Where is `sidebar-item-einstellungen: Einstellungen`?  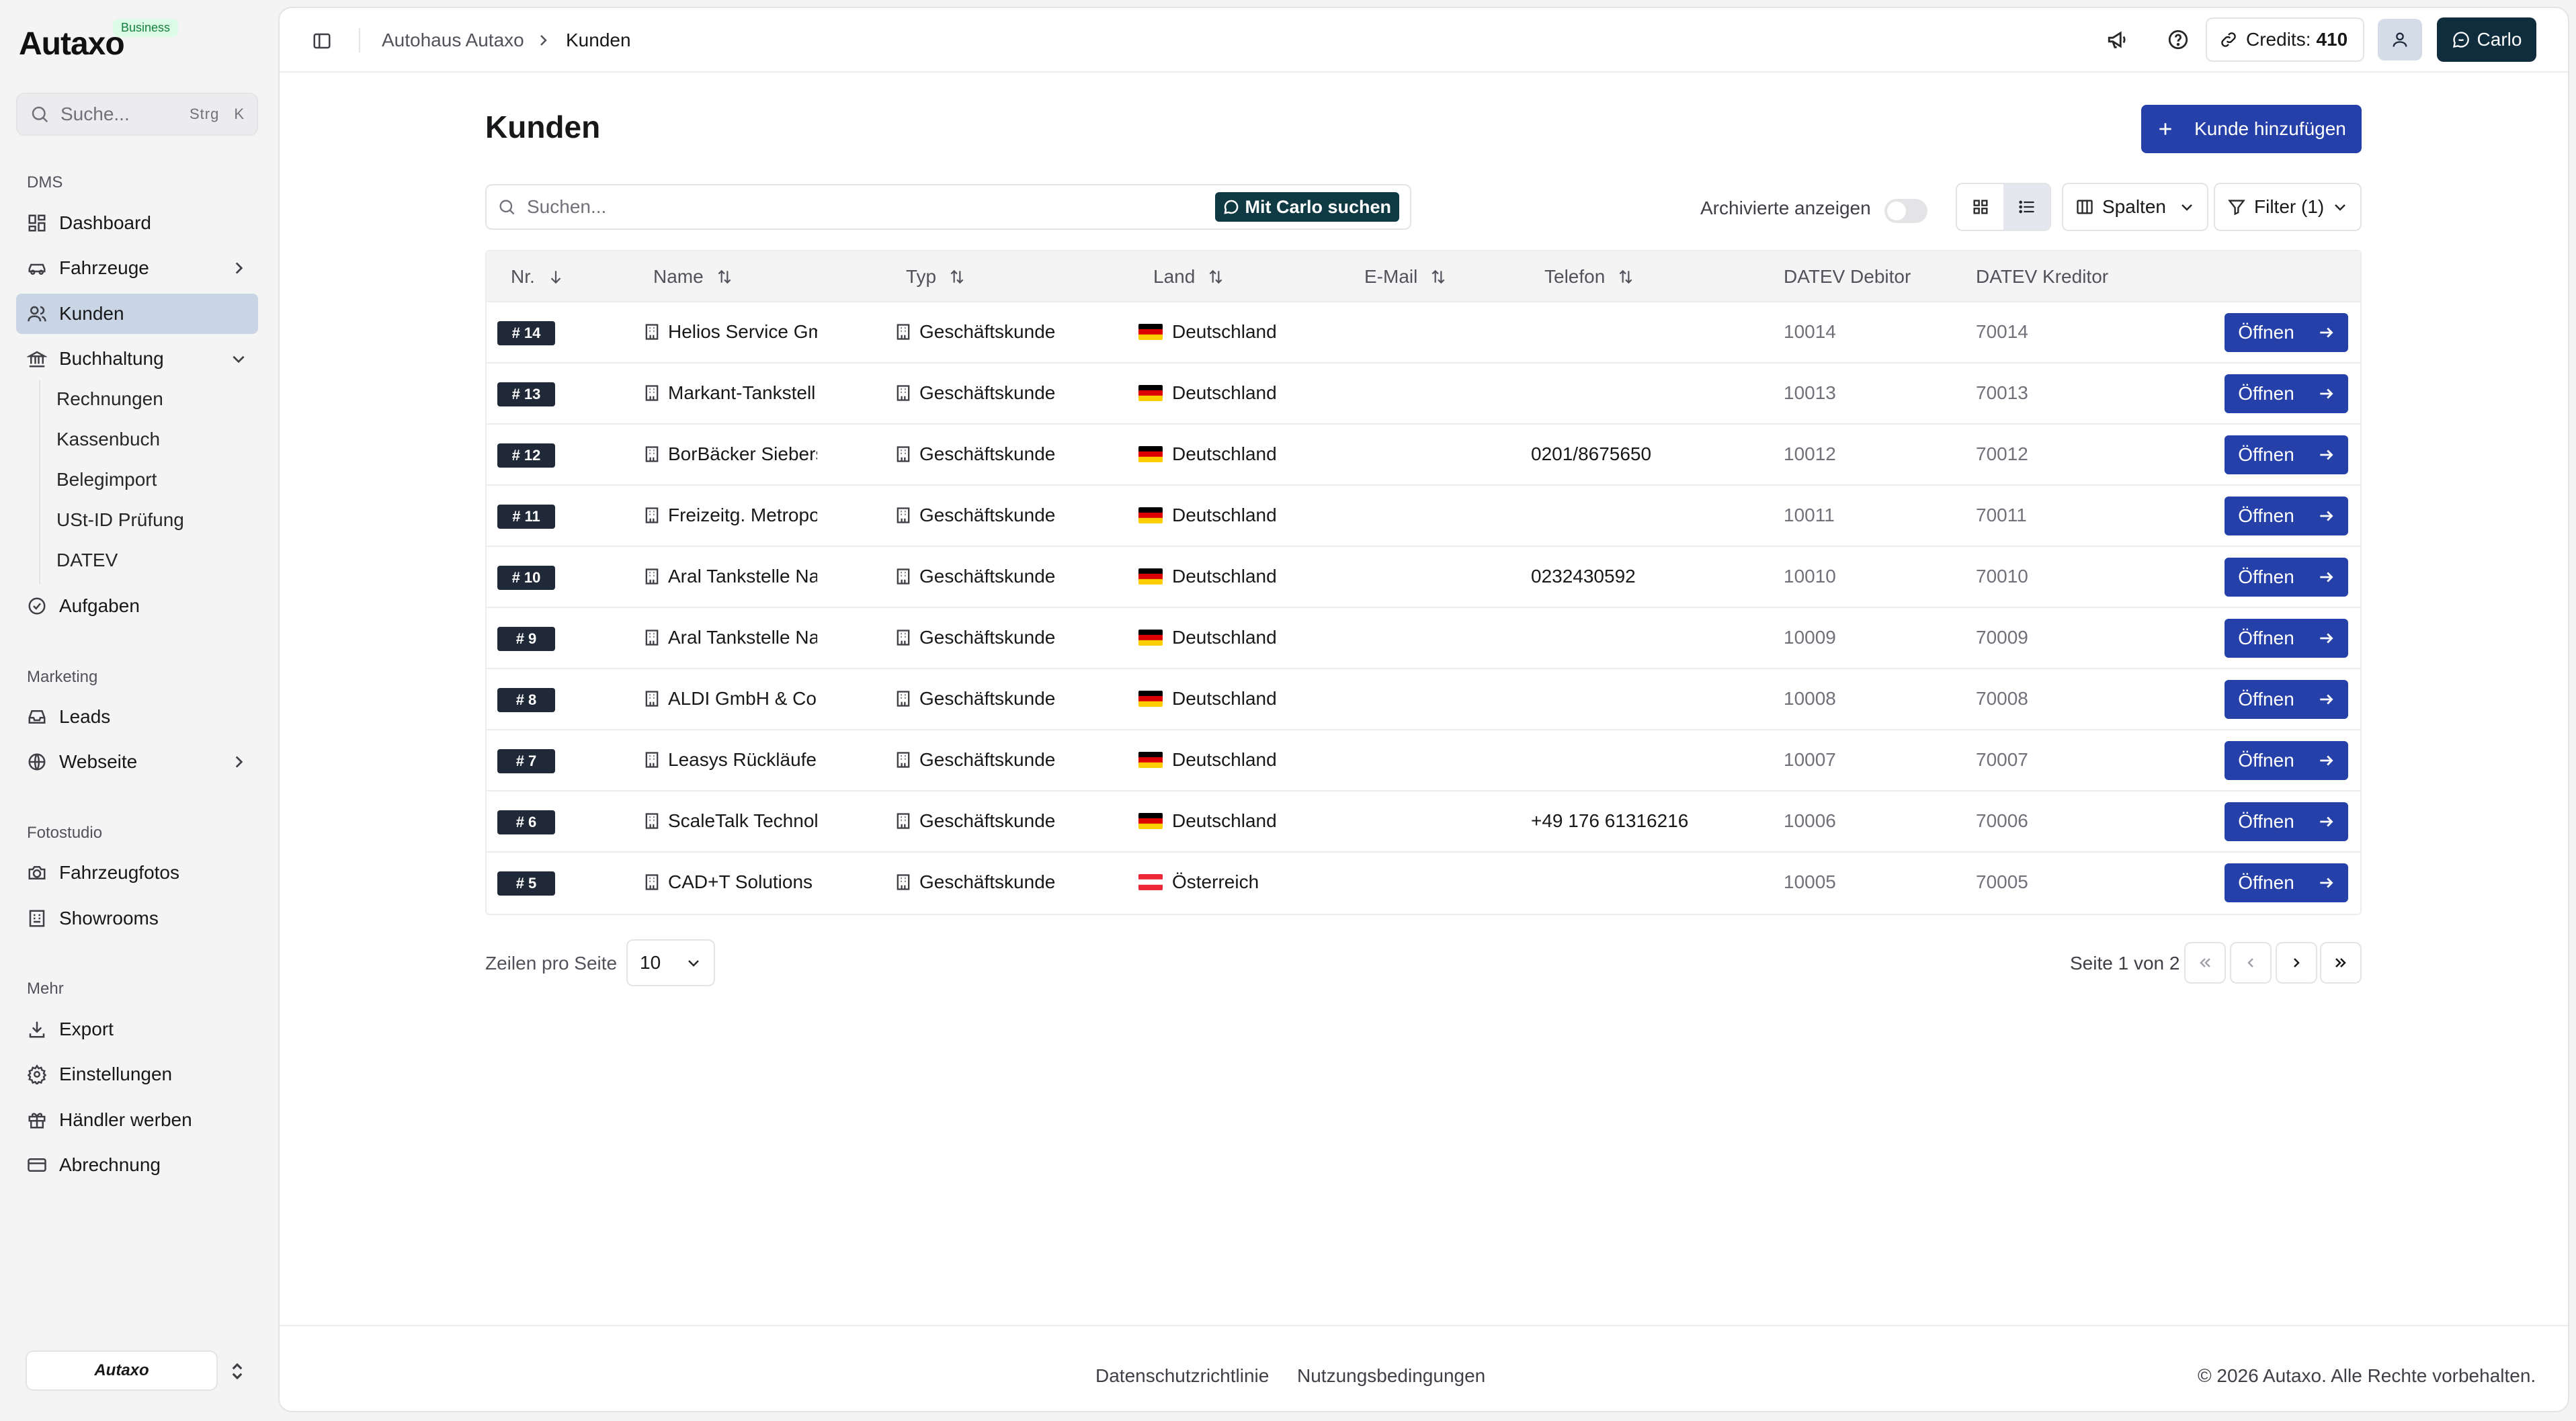 sidebar-item-einstellungen: Einstellungen is located at coordinates (137, 1074).